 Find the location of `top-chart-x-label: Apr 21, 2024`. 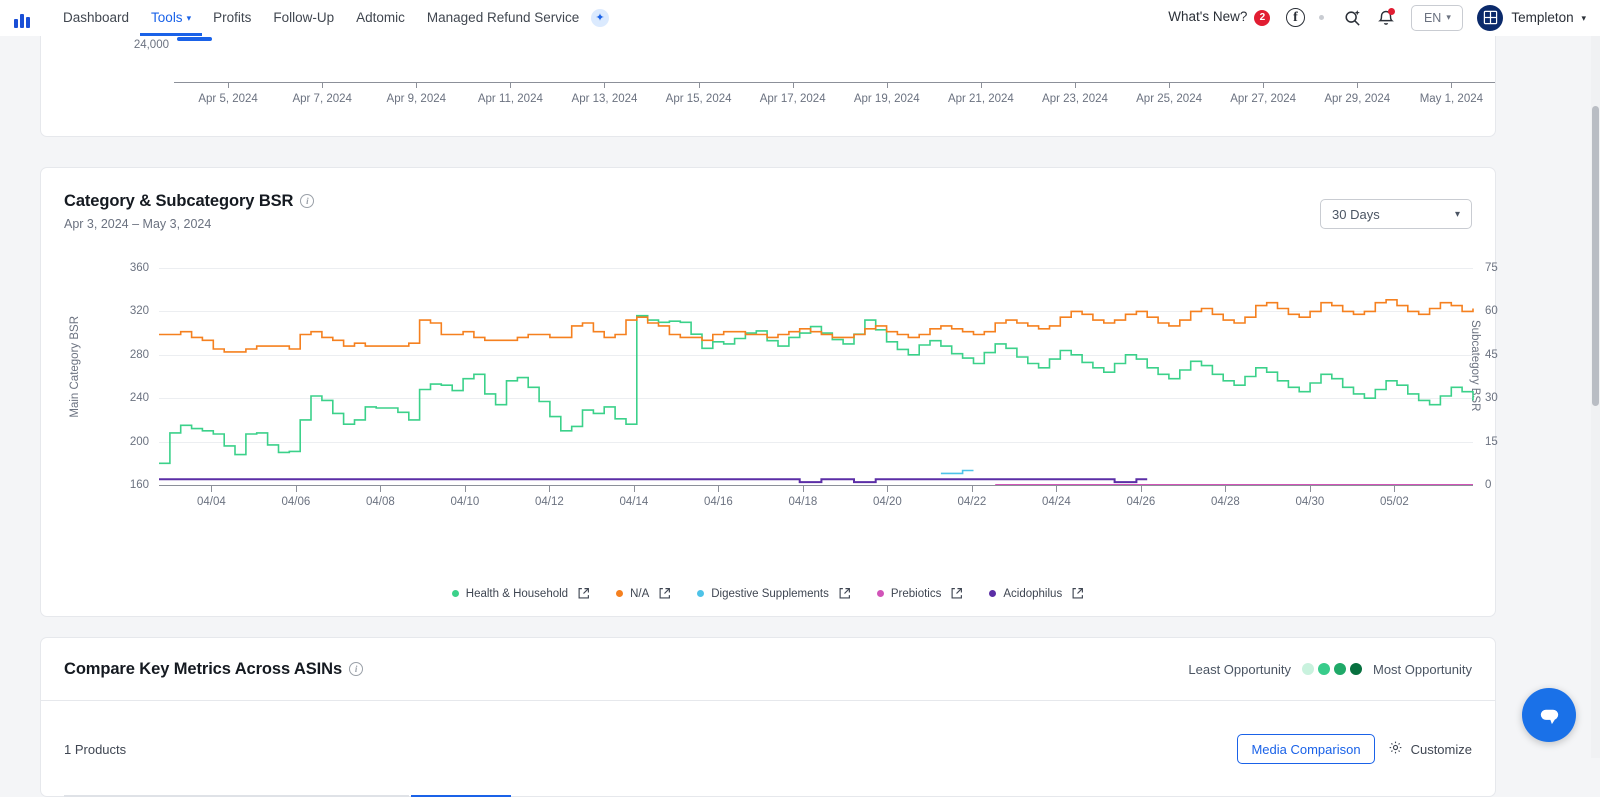

top-chart-x-label: Apr 21, 2024 is located at coordinates (980, 99).